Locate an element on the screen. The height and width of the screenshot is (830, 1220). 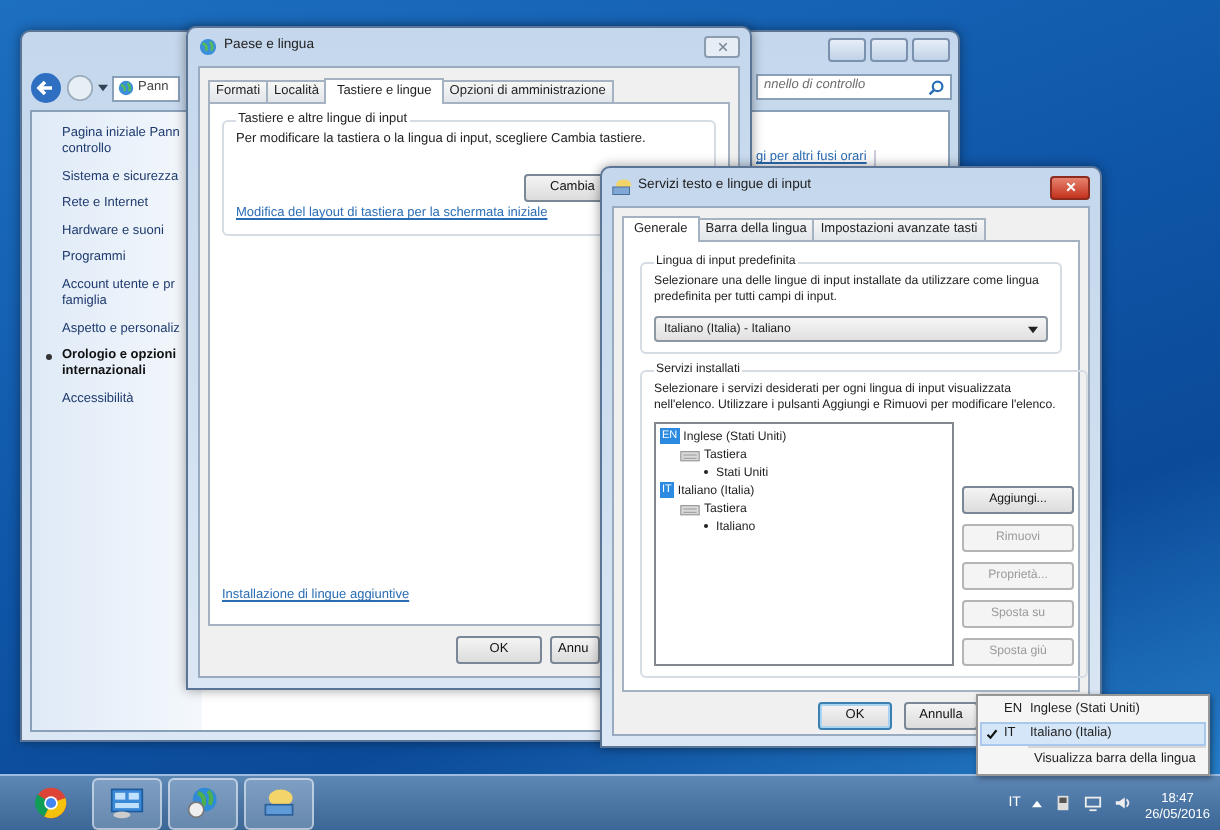
search-icon is located at coordinates (936, 87).